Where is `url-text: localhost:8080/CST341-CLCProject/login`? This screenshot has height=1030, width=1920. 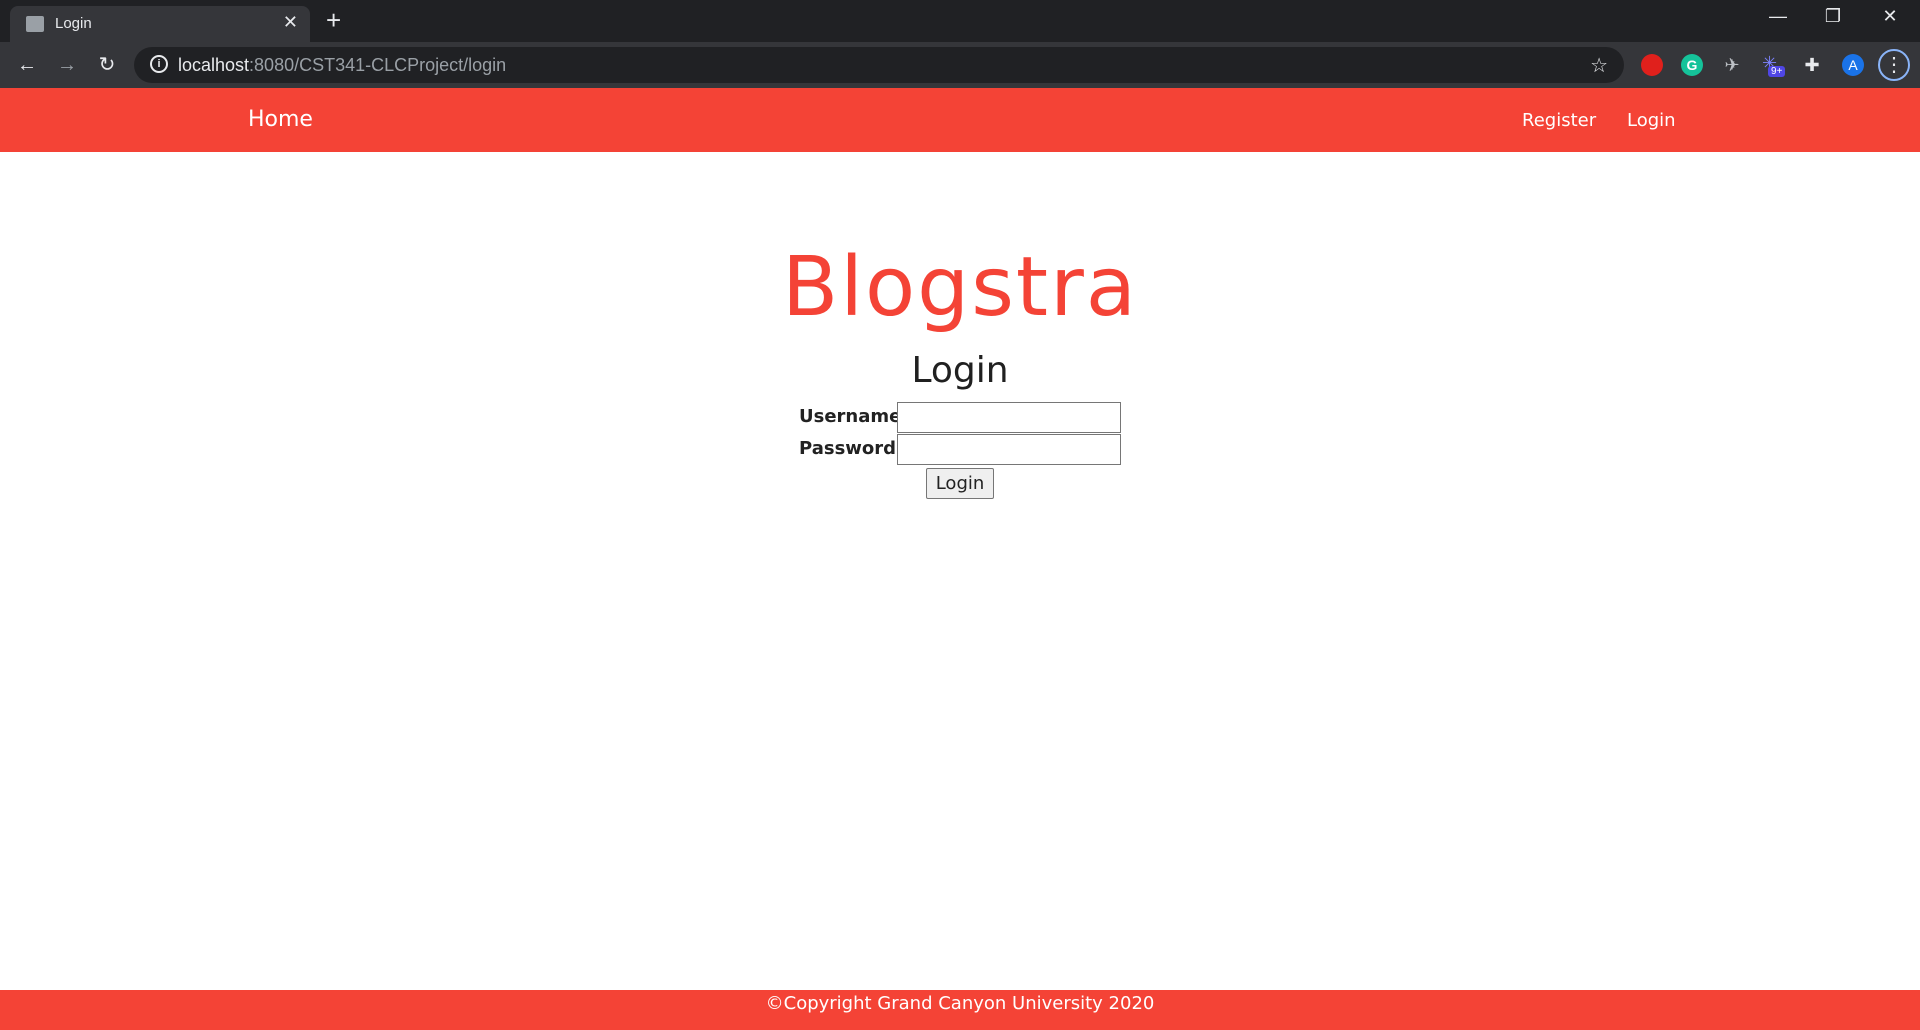
url-text: localhost:8080/CST341-CLCProject/login is located at coordinates (342, 65).